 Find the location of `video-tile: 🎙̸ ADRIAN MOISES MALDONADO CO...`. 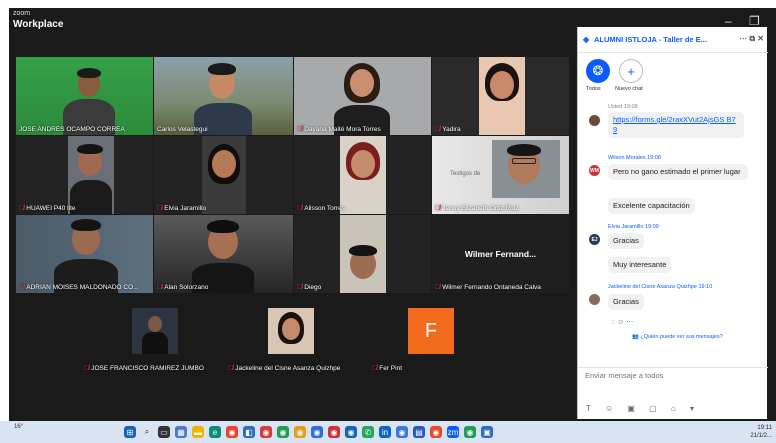

video-tile: 🎙̸ ADRIAN MOISES MALDONADO CO... is located at coordinates (84, 254).